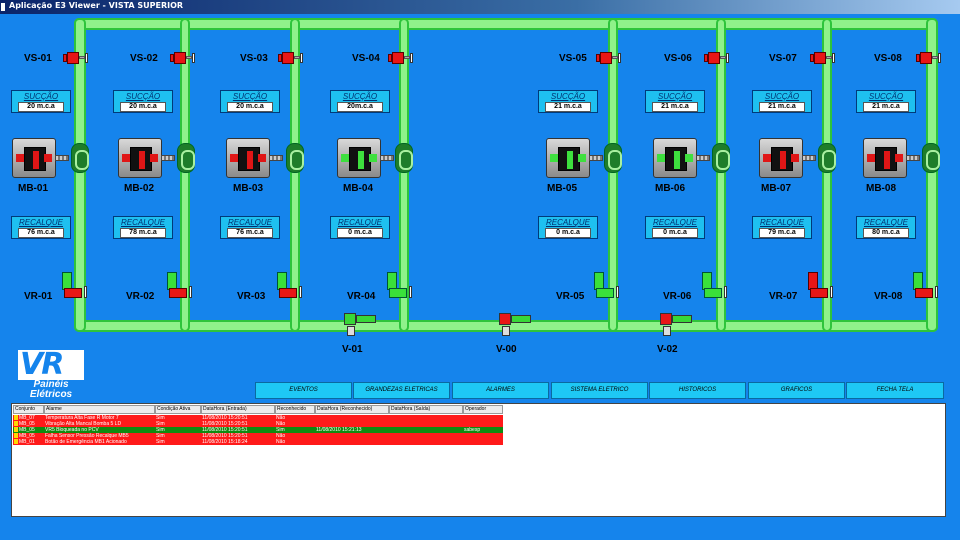 This screenshot has width=960, height=540. I want to click on pump-label: MB-02, so click(139, 188).